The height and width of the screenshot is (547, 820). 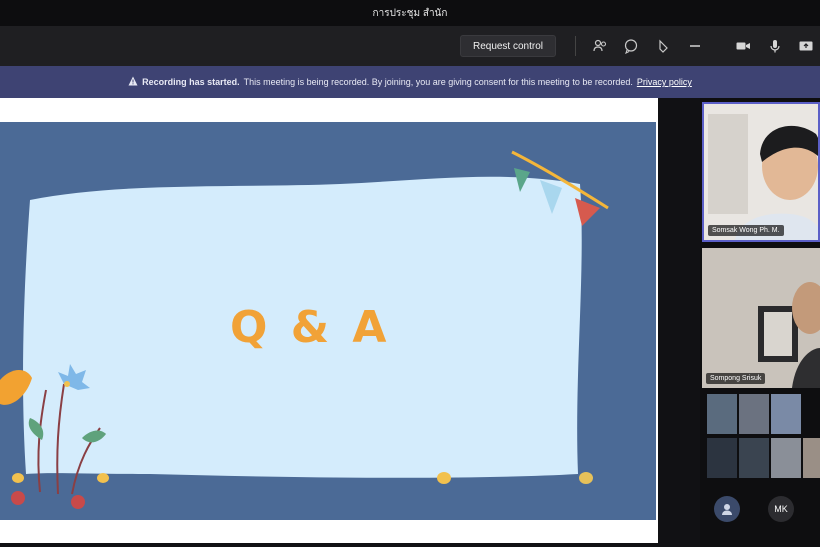 What do you see at coordinates (746, 230) in the screenshot?
I see `participant-name: Somsak Wong Ph. M.` at bounding box center [746, 230].